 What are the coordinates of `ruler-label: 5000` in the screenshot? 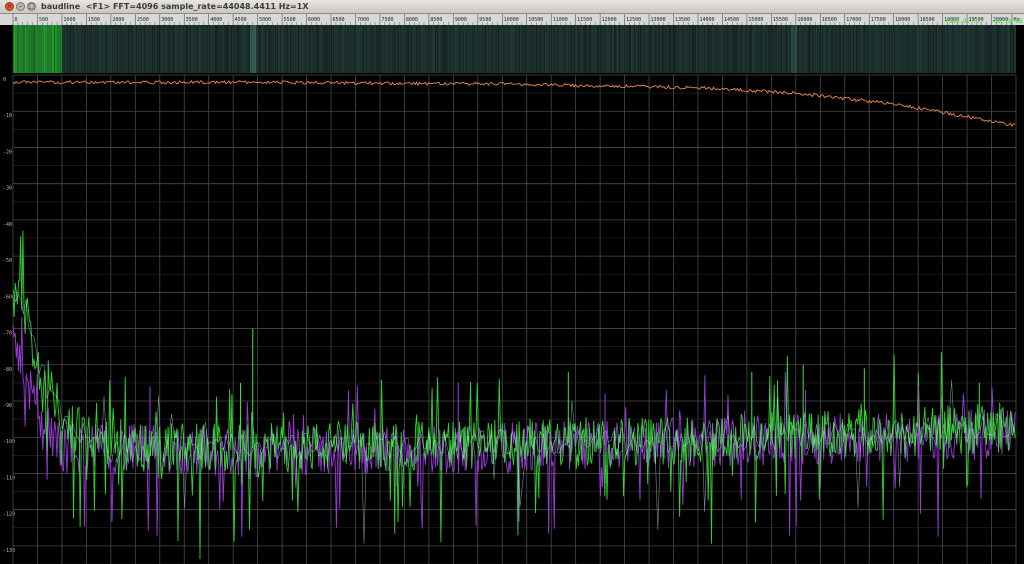 It's located at (265, 20).